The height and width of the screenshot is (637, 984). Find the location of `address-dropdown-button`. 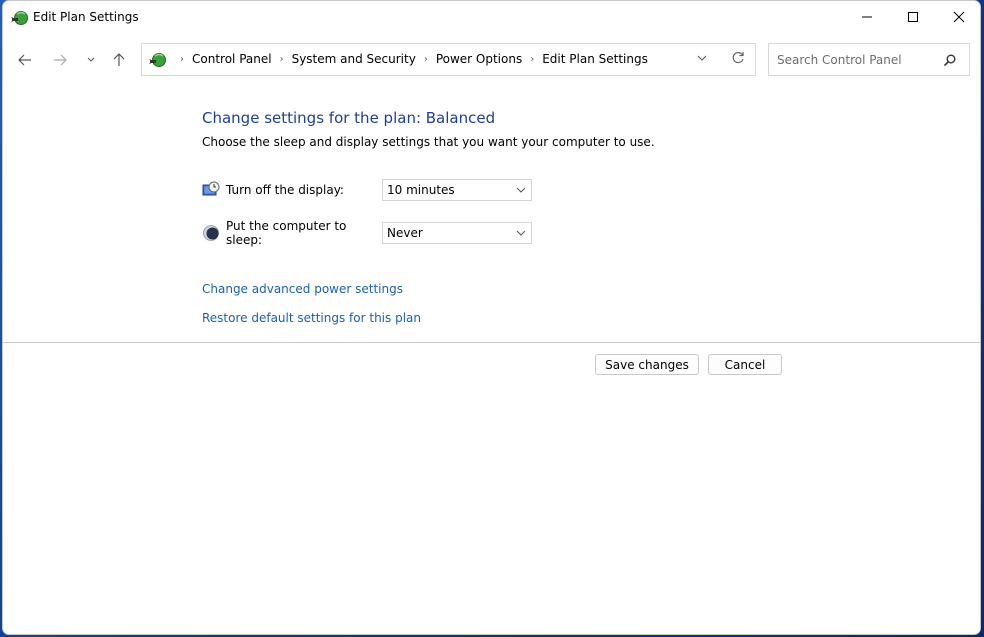

address-dropdown-button is located at coordinates (702, 59).